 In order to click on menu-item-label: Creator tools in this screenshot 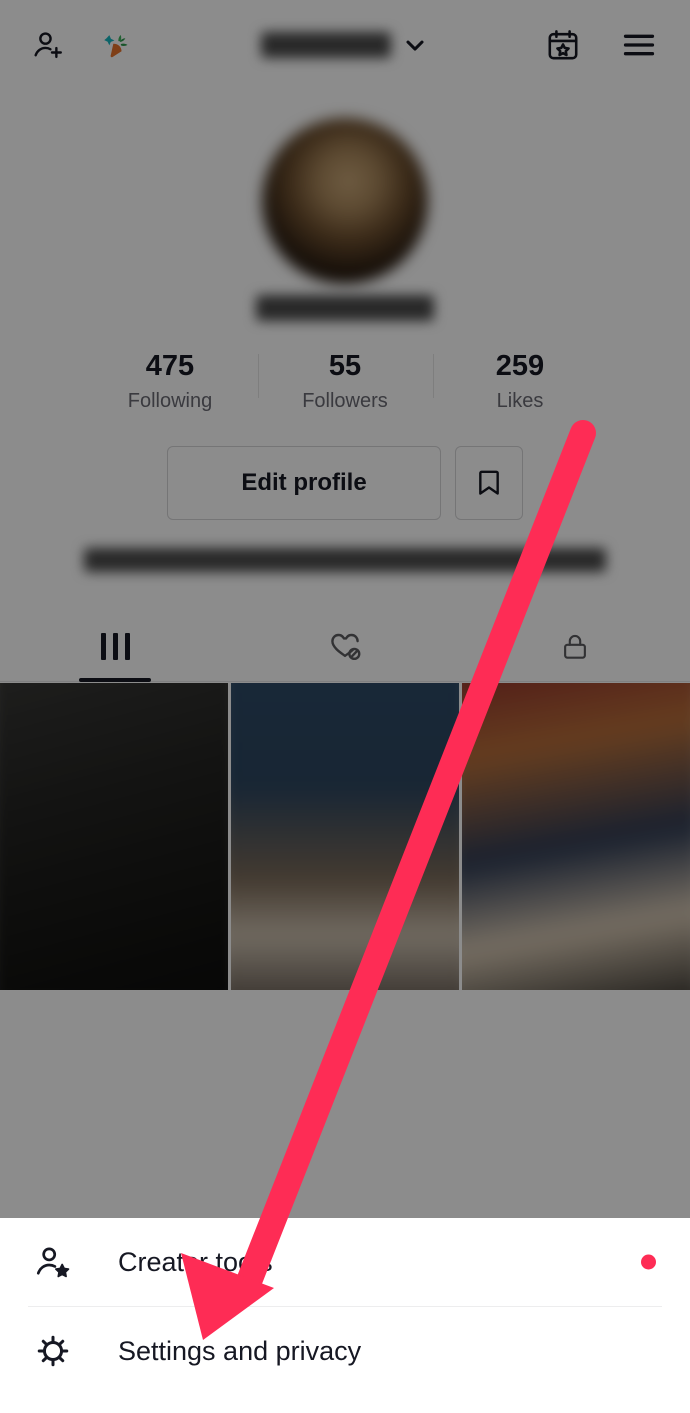, I will do `click(195, 1261)`.